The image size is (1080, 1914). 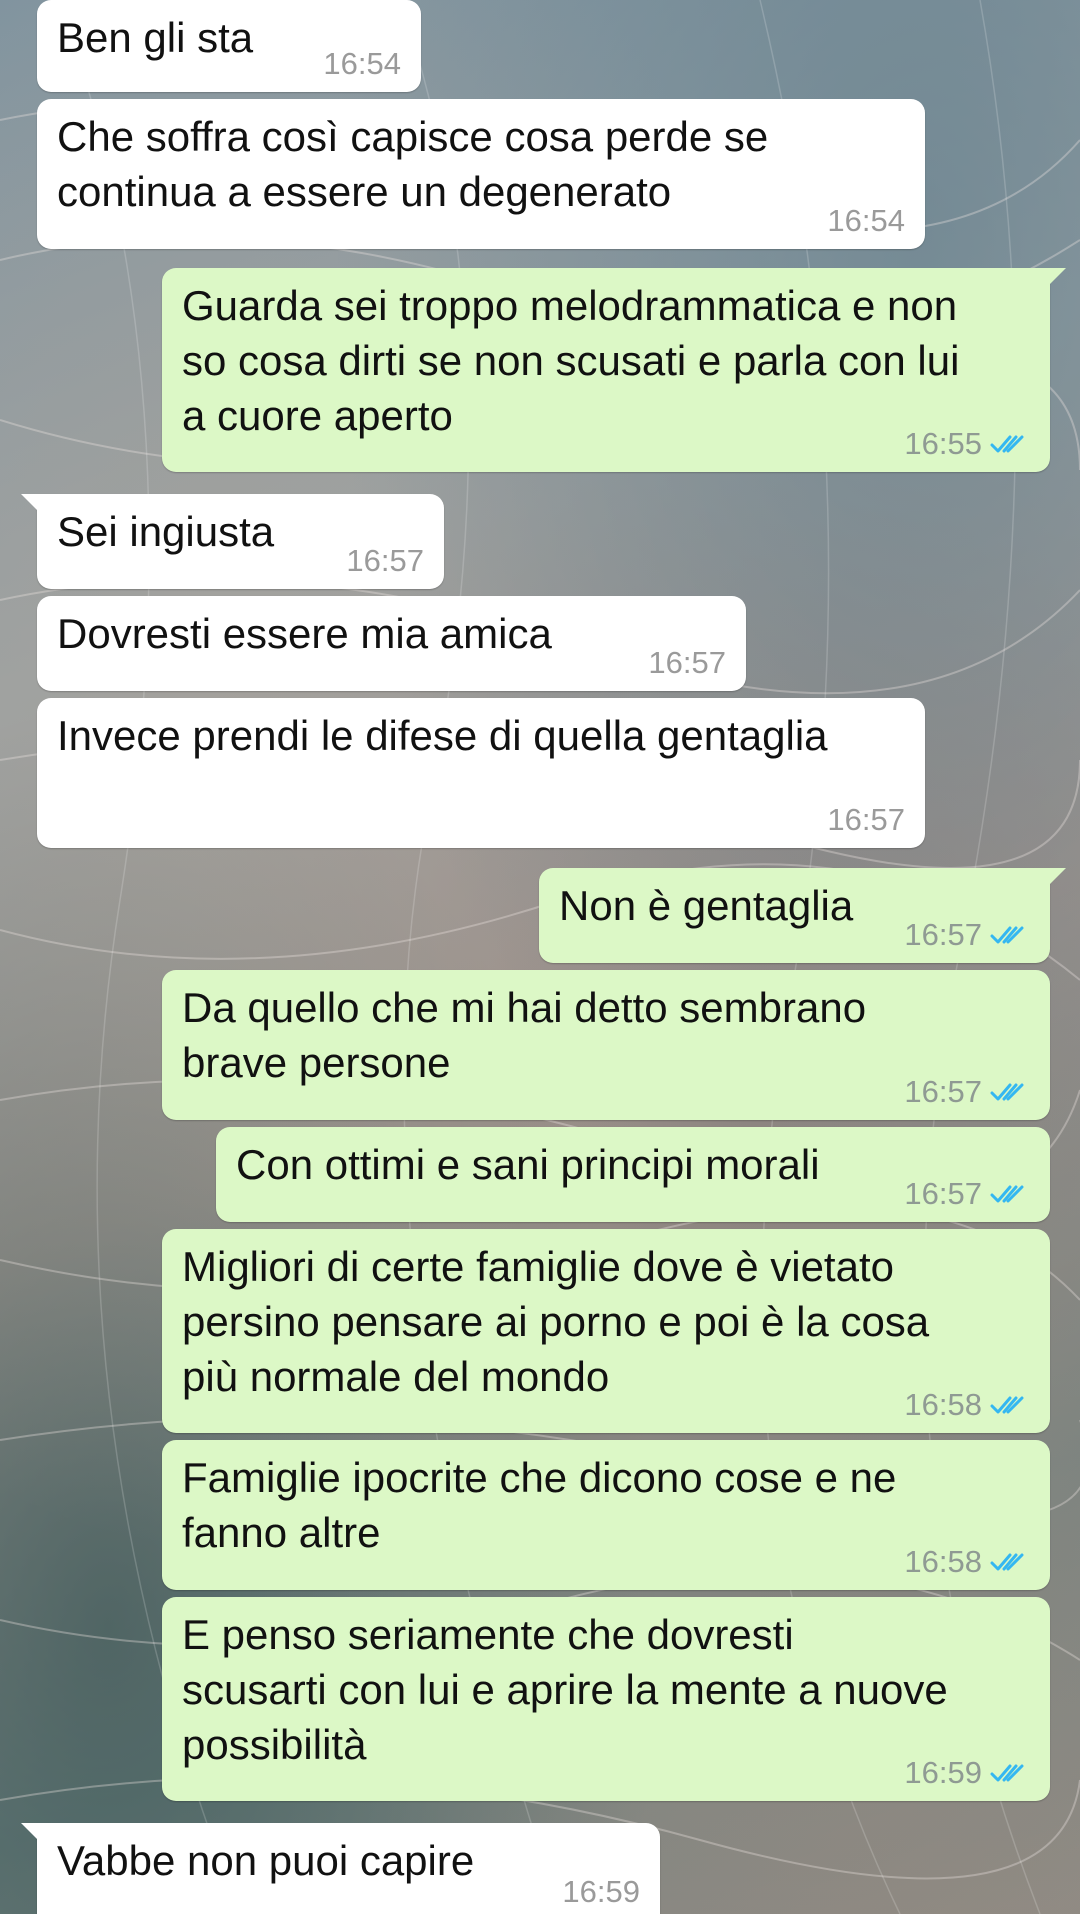 I want to click on message-incoming: Vabbe non puoi capire 16:59, so click(x=340, y=1868).